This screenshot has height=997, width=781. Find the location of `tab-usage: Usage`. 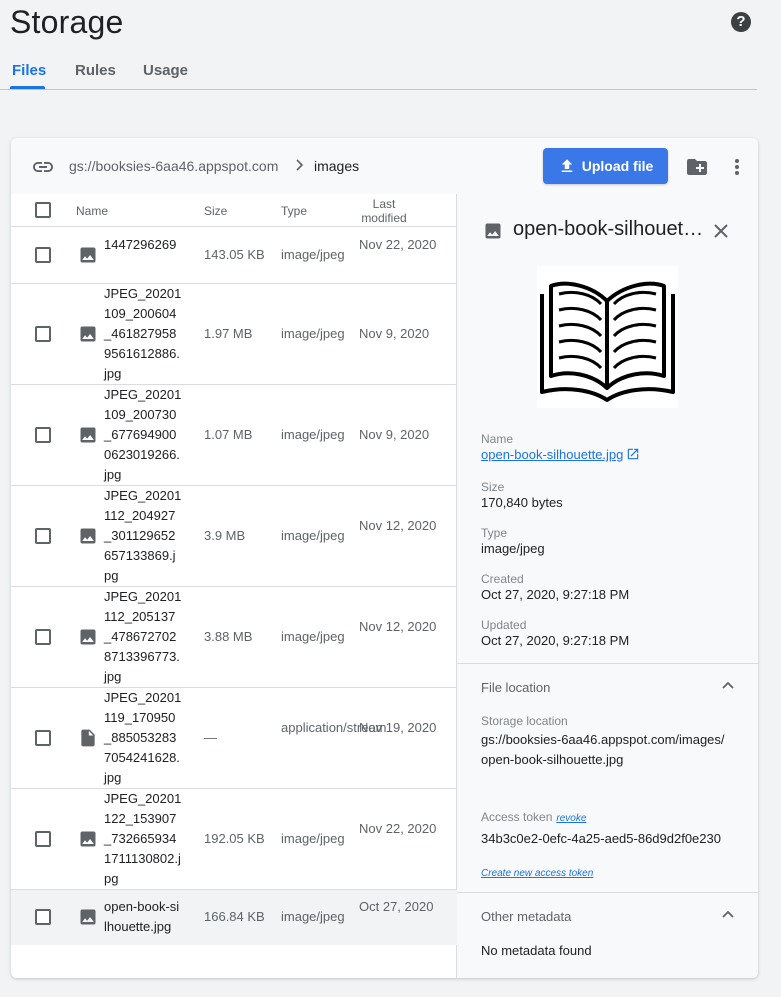

tab-usage: Usage is located at coordinates (165, 76).